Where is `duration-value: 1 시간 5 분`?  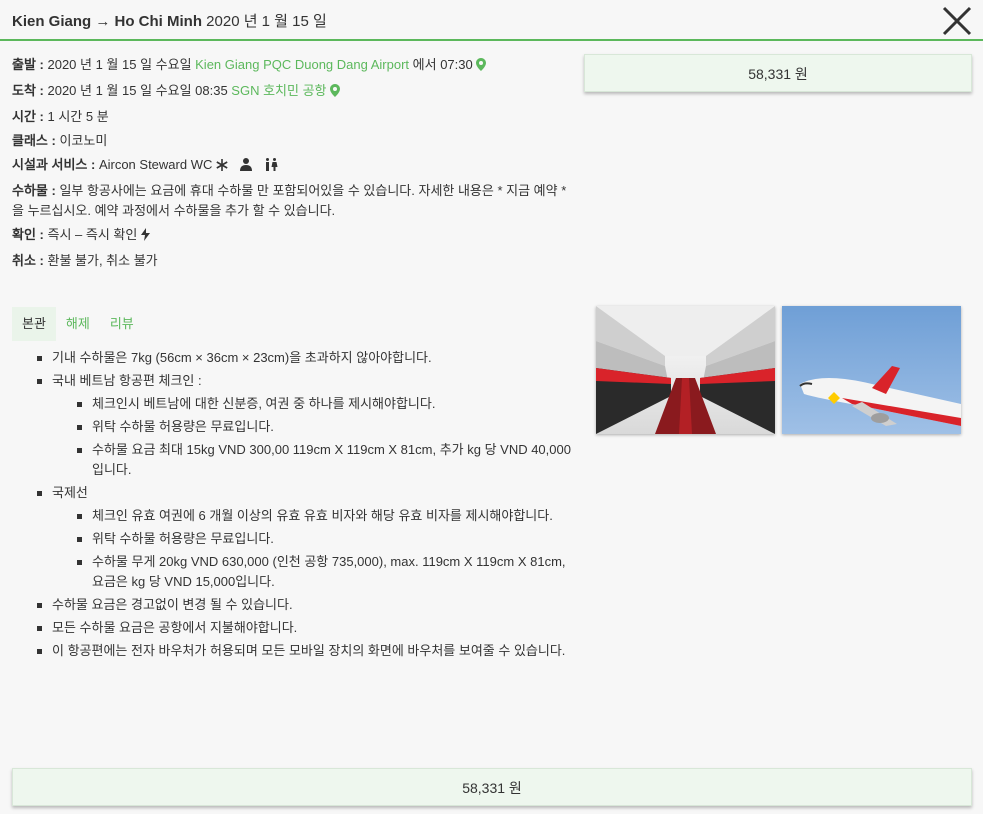 duration-value: 1 시간 5 분 is located at coordinates (76, 116).